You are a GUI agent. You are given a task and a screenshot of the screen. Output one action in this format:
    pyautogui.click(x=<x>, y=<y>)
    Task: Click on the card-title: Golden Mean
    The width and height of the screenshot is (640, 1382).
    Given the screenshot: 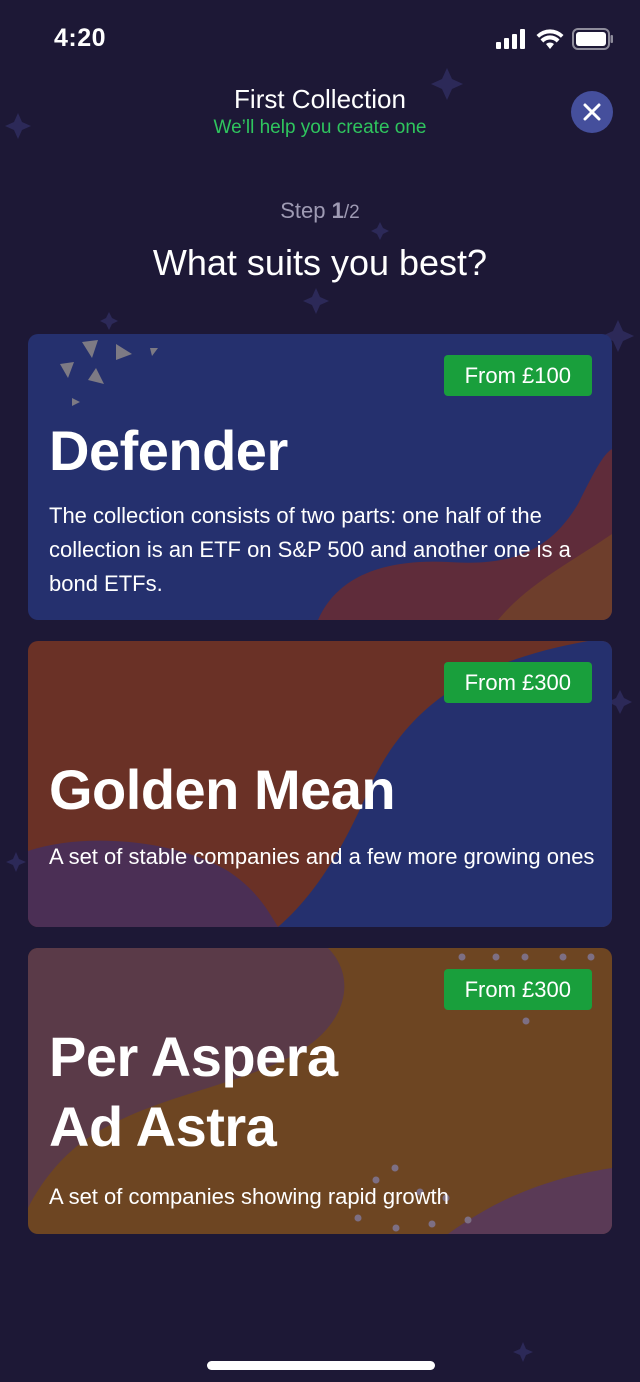 What is the action you would take?
    pyautogui.click(x=222, y=789)
    